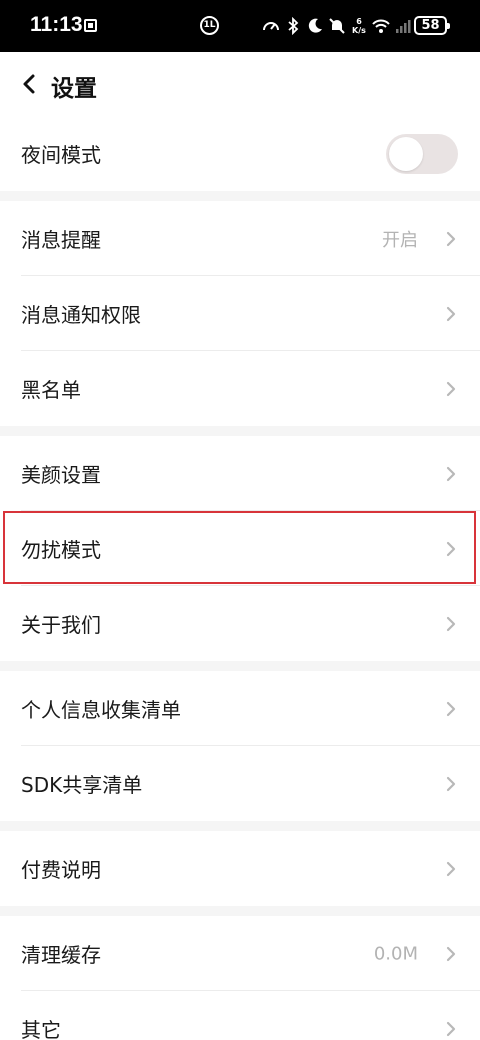 This screenshot has width=480, height=1040. What do you see at coordinates (81, 315) in the screenshot?
I see `notification-permission-label: 消息通知权限` at bounding box center [81, 315].